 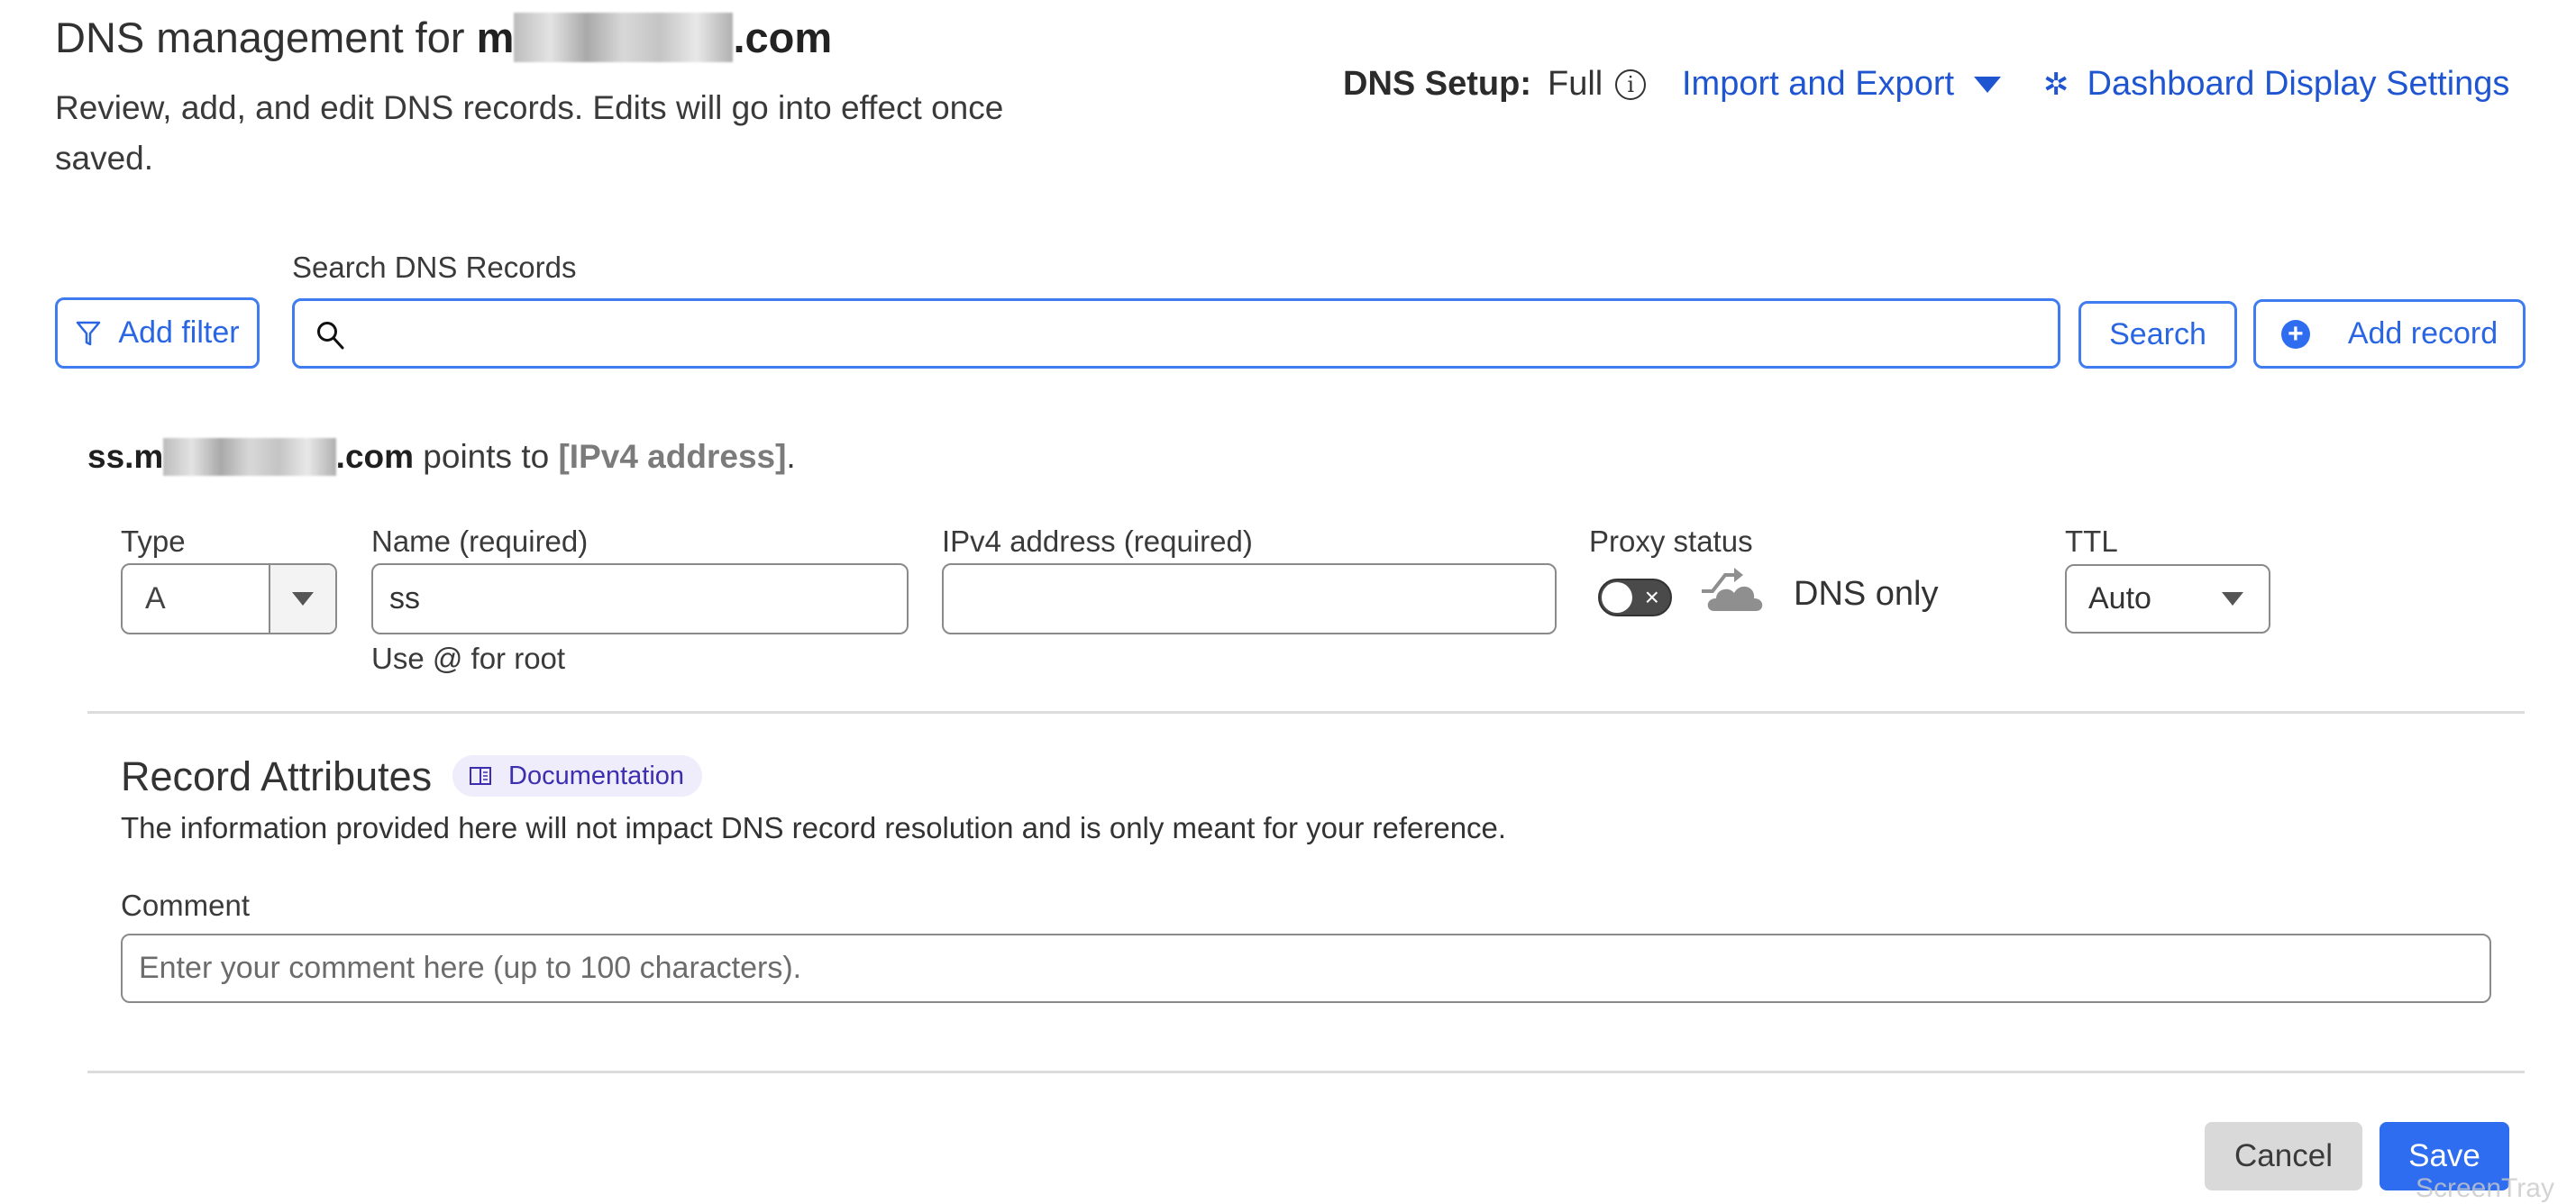 I want to click on zone-domain: mercitasavel.com, so click(x=654, y=37).